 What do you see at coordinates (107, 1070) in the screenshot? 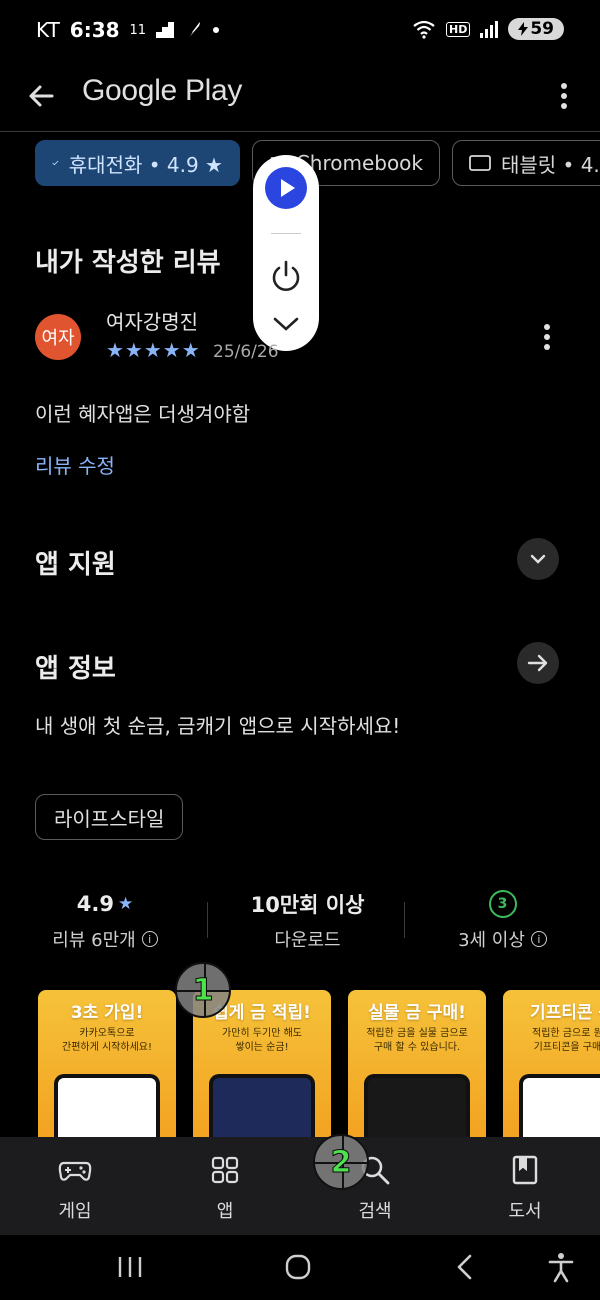
I see `screenshot-card: 3초 가입! 카카오톡으로 간편하게 시작하세요!` at bounding box center [107, 1070].